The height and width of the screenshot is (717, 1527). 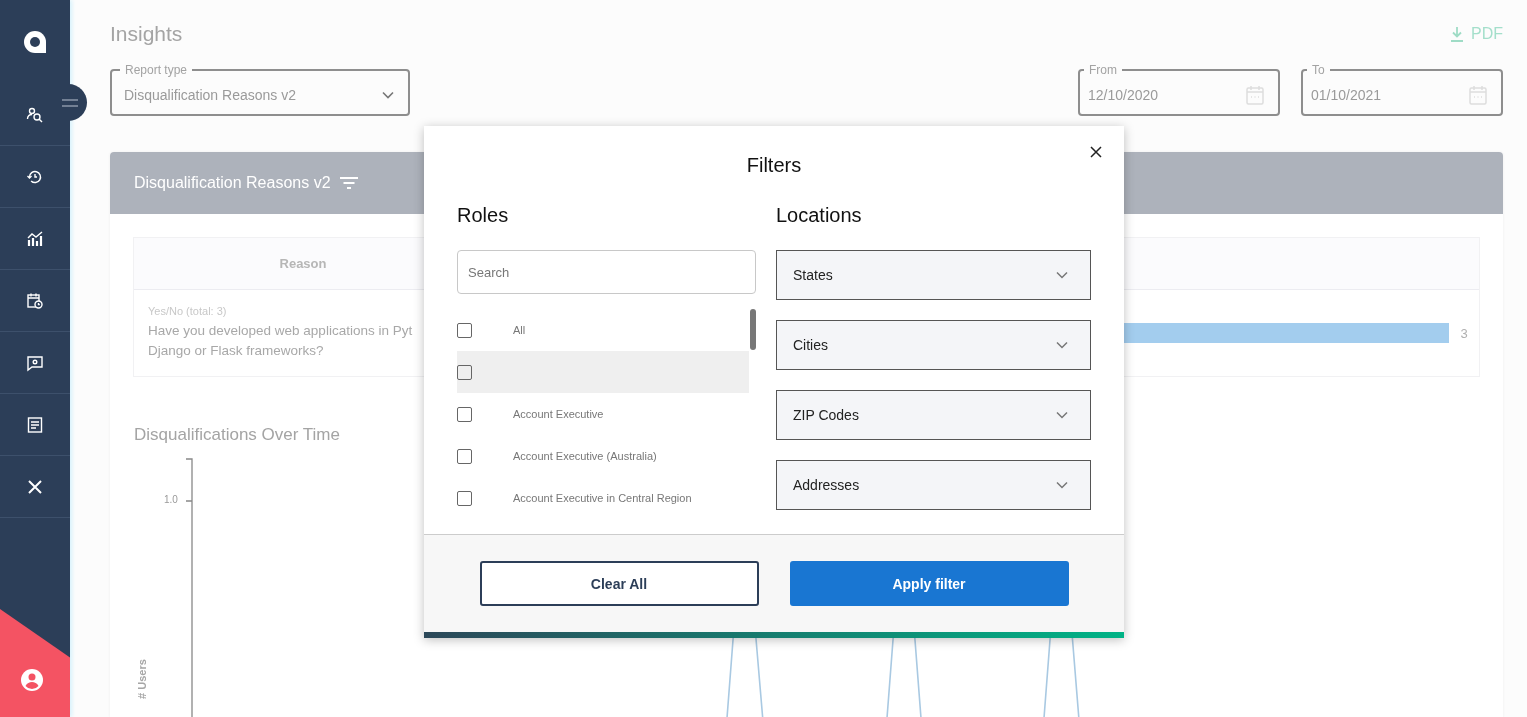 What do you see at coordinates (619, 583) in the screenshot?
I see `clear-all-button: Clear All` at bounding box center [619, 583].